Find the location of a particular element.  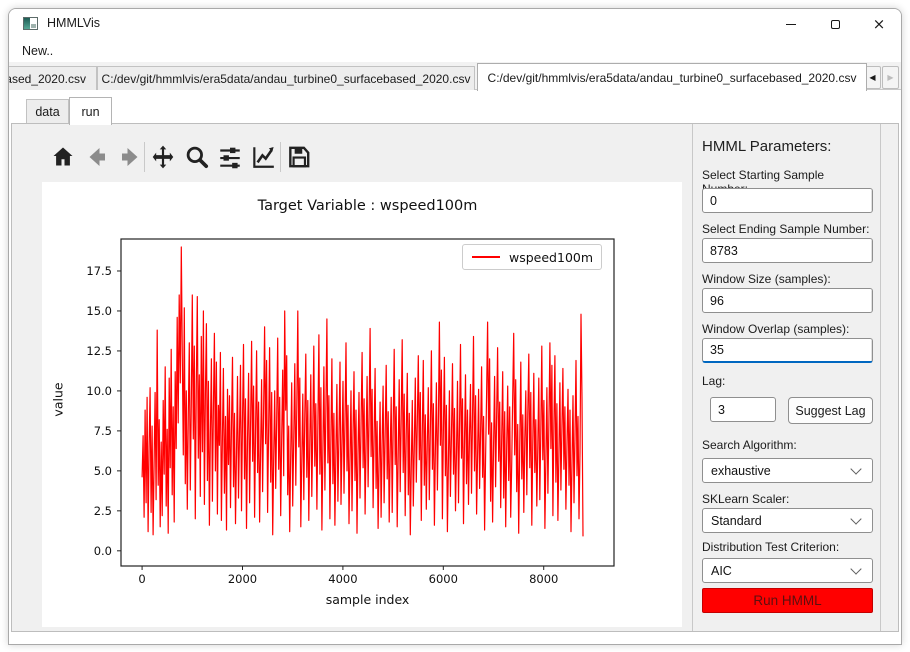

window-title: HMMLVis is located at coordinates (74, 23).